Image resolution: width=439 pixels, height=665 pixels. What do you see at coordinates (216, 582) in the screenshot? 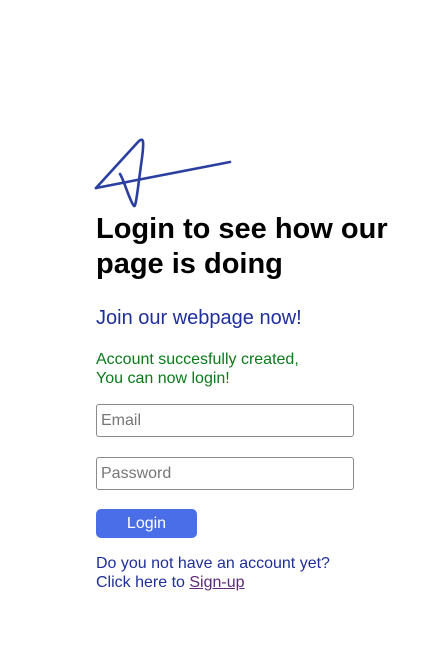
I see `signup-link: Sign-up` at bounding box center [216, 582].